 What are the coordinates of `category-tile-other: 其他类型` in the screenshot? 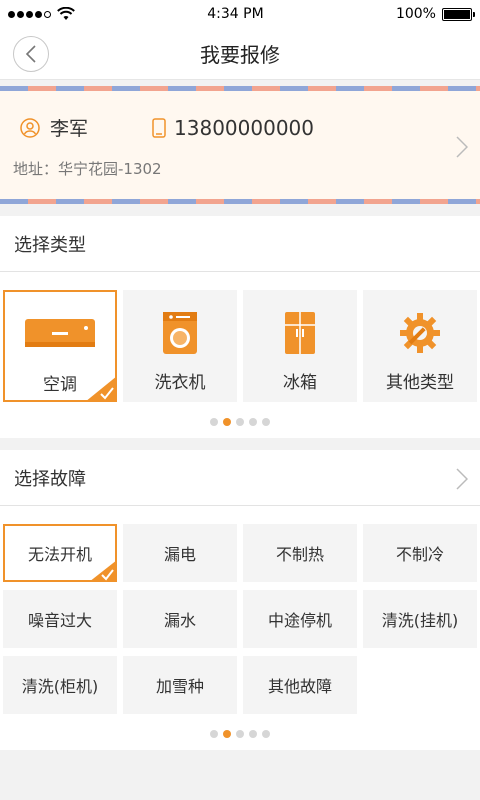 It's located at (420, 346).